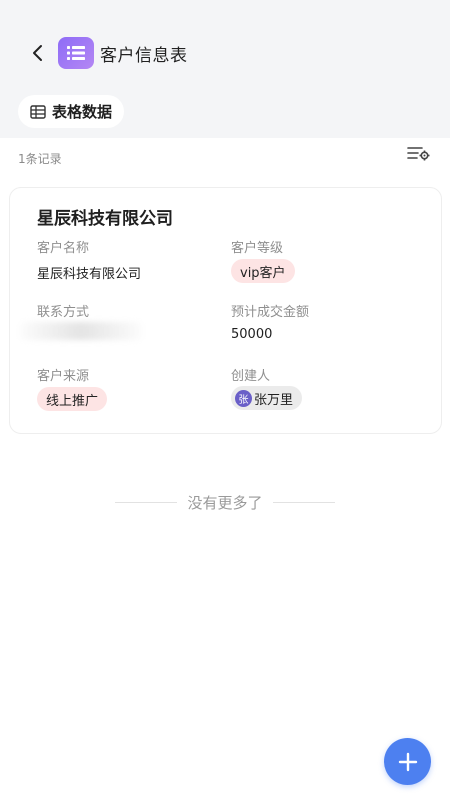 This screenshot has width=450, height=800. Describe the element at coordinates (225, 158) in the screenshot. I see `records-bar: 1条记录` at that location.